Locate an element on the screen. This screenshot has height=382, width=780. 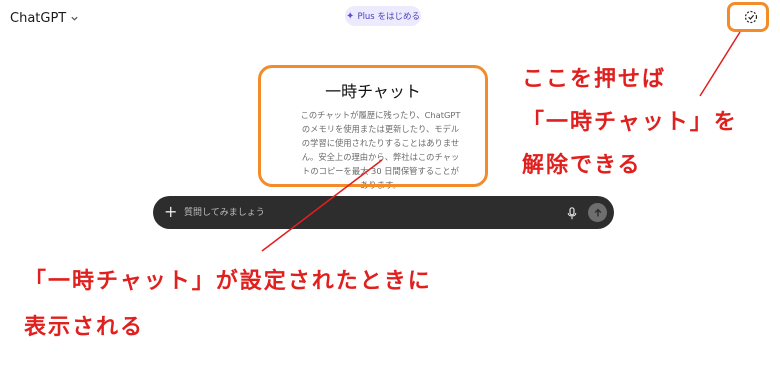
annotation-right-line3: 解除できる is located at coordinates (582, 165).